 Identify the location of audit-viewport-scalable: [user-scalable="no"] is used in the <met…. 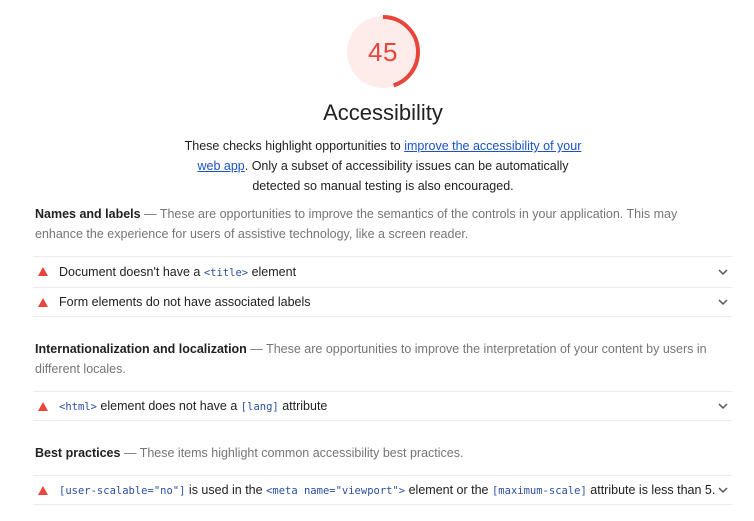
(382, 490).